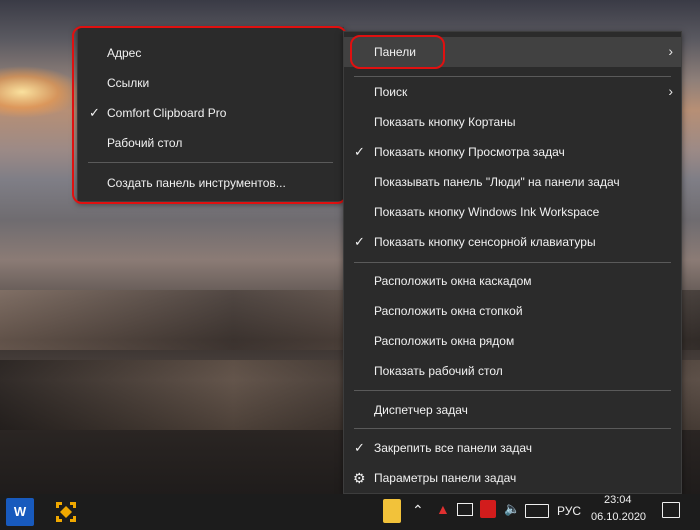  What do you see at coordinates (391, 92) in the screenshot?
I see `menu-item-label: Поиск` at bounding box center [391, 92].